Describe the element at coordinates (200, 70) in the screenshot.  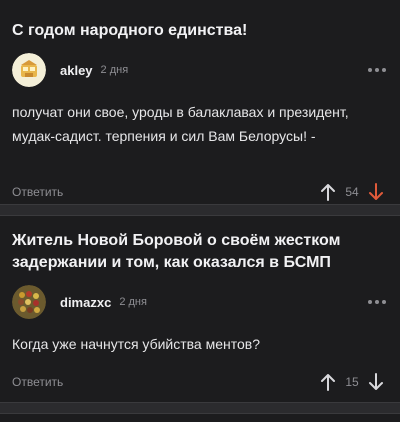
I see `comment-header: akley 2 дня` at that location.